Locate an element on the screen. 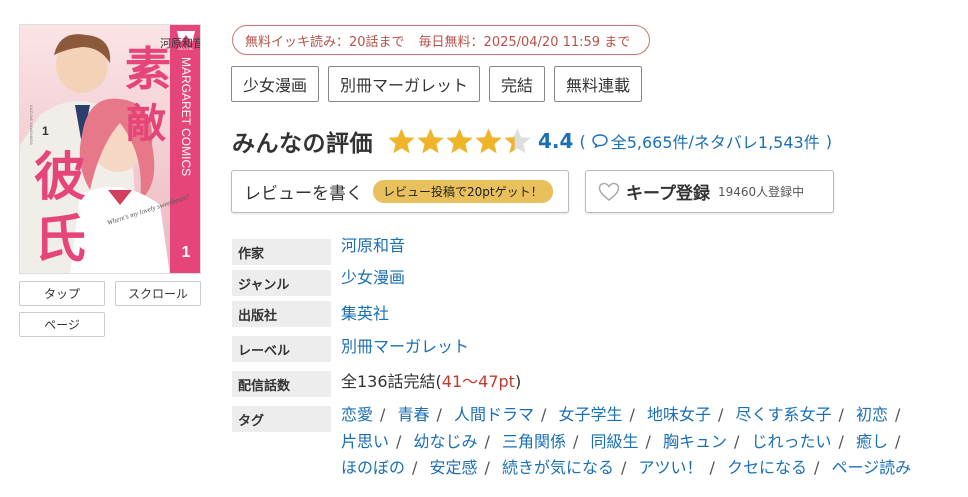 Image resolution: width=968 pixels, height=497 pixels. episodes-price: 41〜47pt is located at coordinates (478, 381).